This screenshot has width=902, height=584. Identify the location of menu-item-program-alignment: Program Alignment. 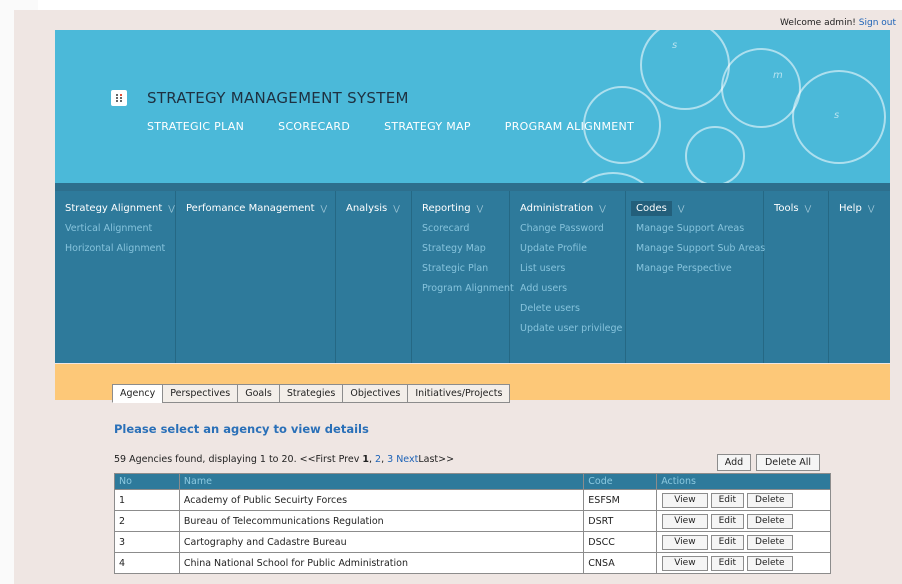
(468, 288).